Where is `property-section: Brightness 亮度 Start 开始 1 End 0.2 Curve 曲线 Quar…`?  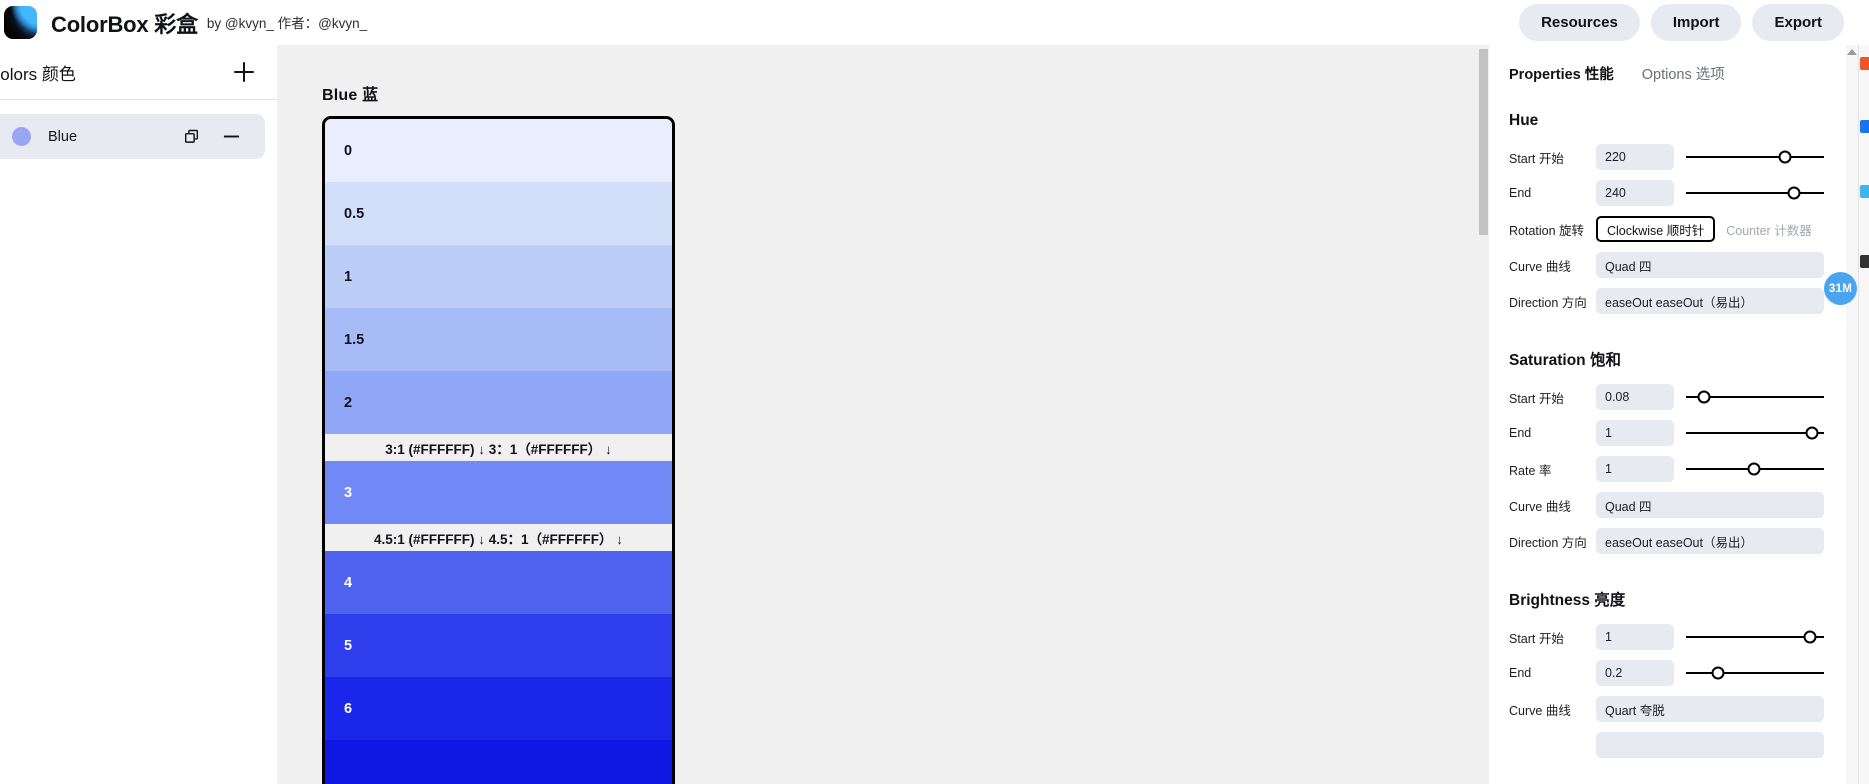 property-section: Brightness 亮度 Start 开始 1 End 0.2 Curve 曲线 Quar… is located at coordinates (1667, 674).